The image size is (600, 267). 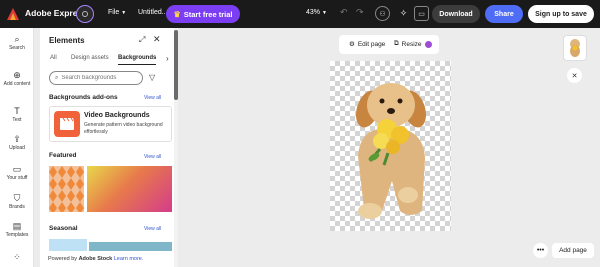 I want to click on rail-item-upload: ⇪ Upload, so click(x=17, y=142).